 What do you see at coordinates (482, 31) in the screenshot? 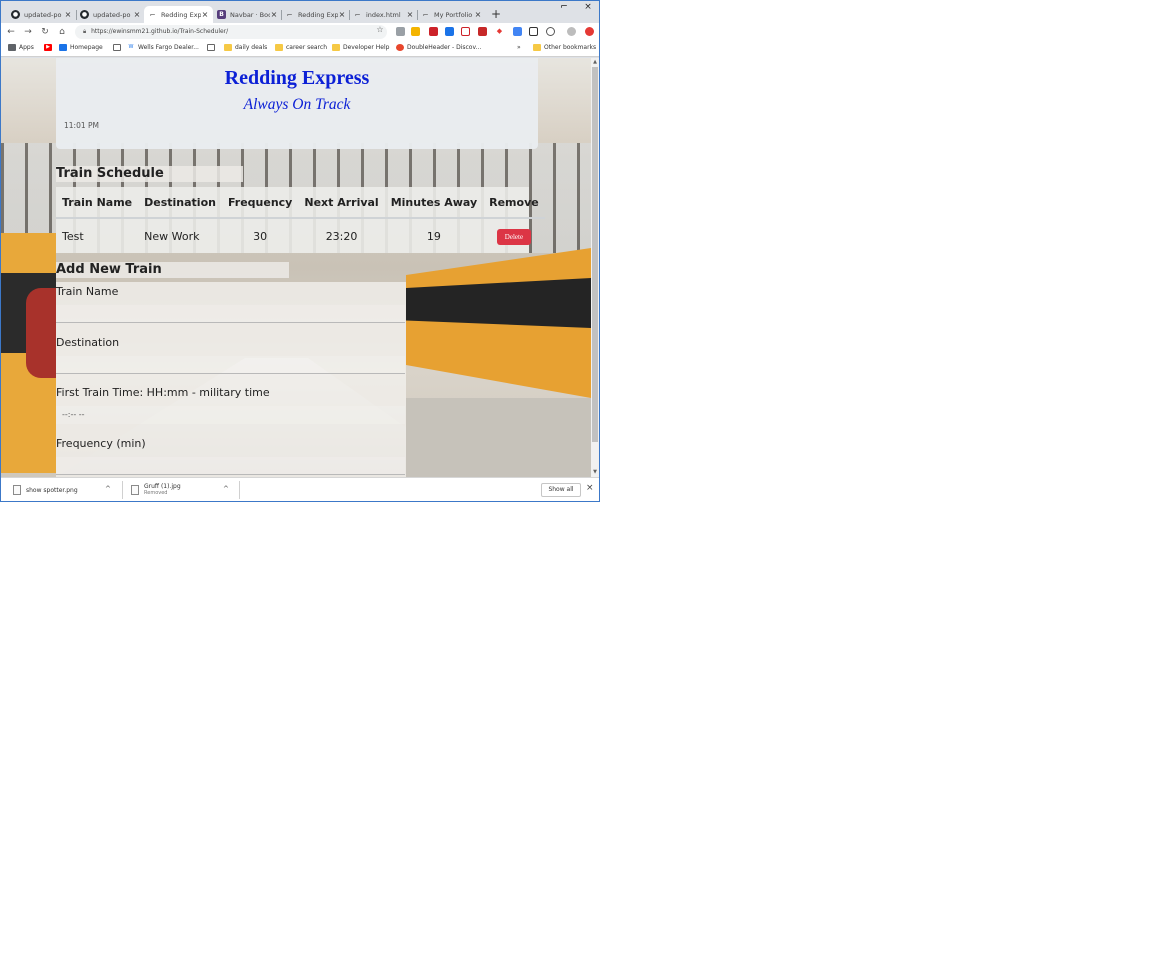
I see `shield-icon` at bounding box center [482, 31].